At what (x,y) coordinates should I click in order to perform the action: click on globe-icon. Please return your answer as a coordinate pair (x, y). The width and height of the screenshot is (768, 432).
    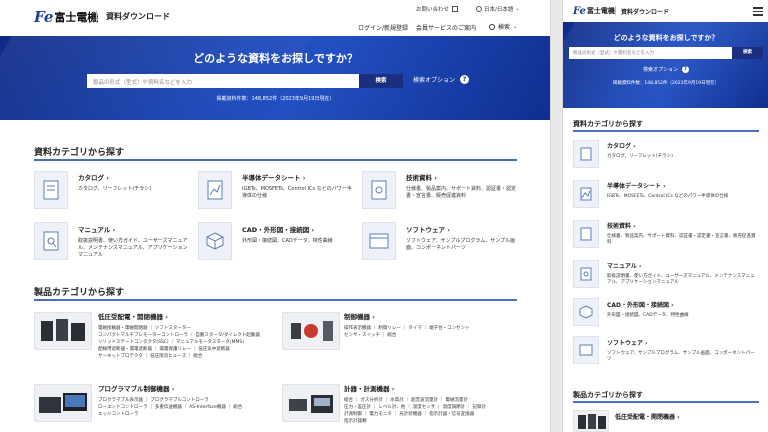
    Looking at the image, I should click on (479, 9).